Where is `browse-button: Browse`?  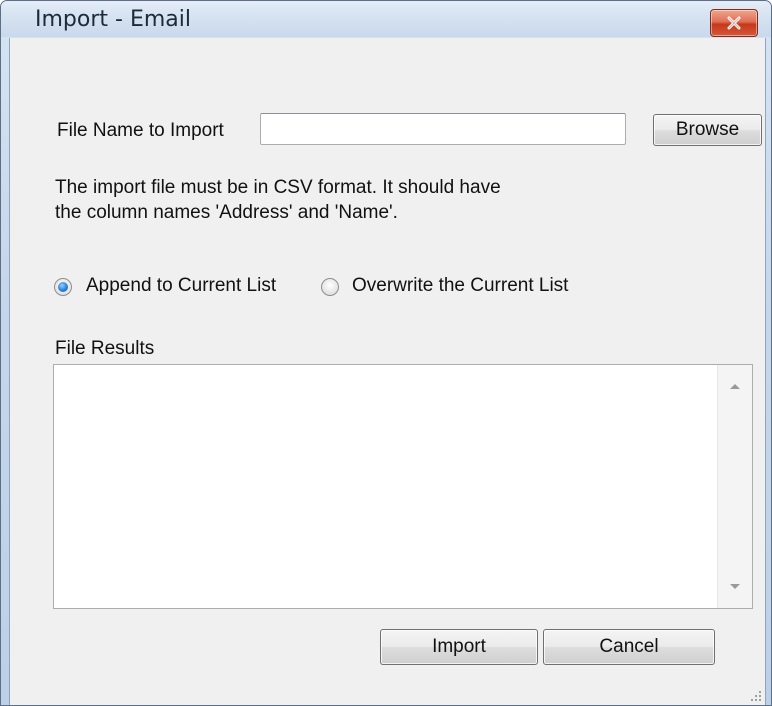
browse-button: Browse is located at coordinates (707, 130).